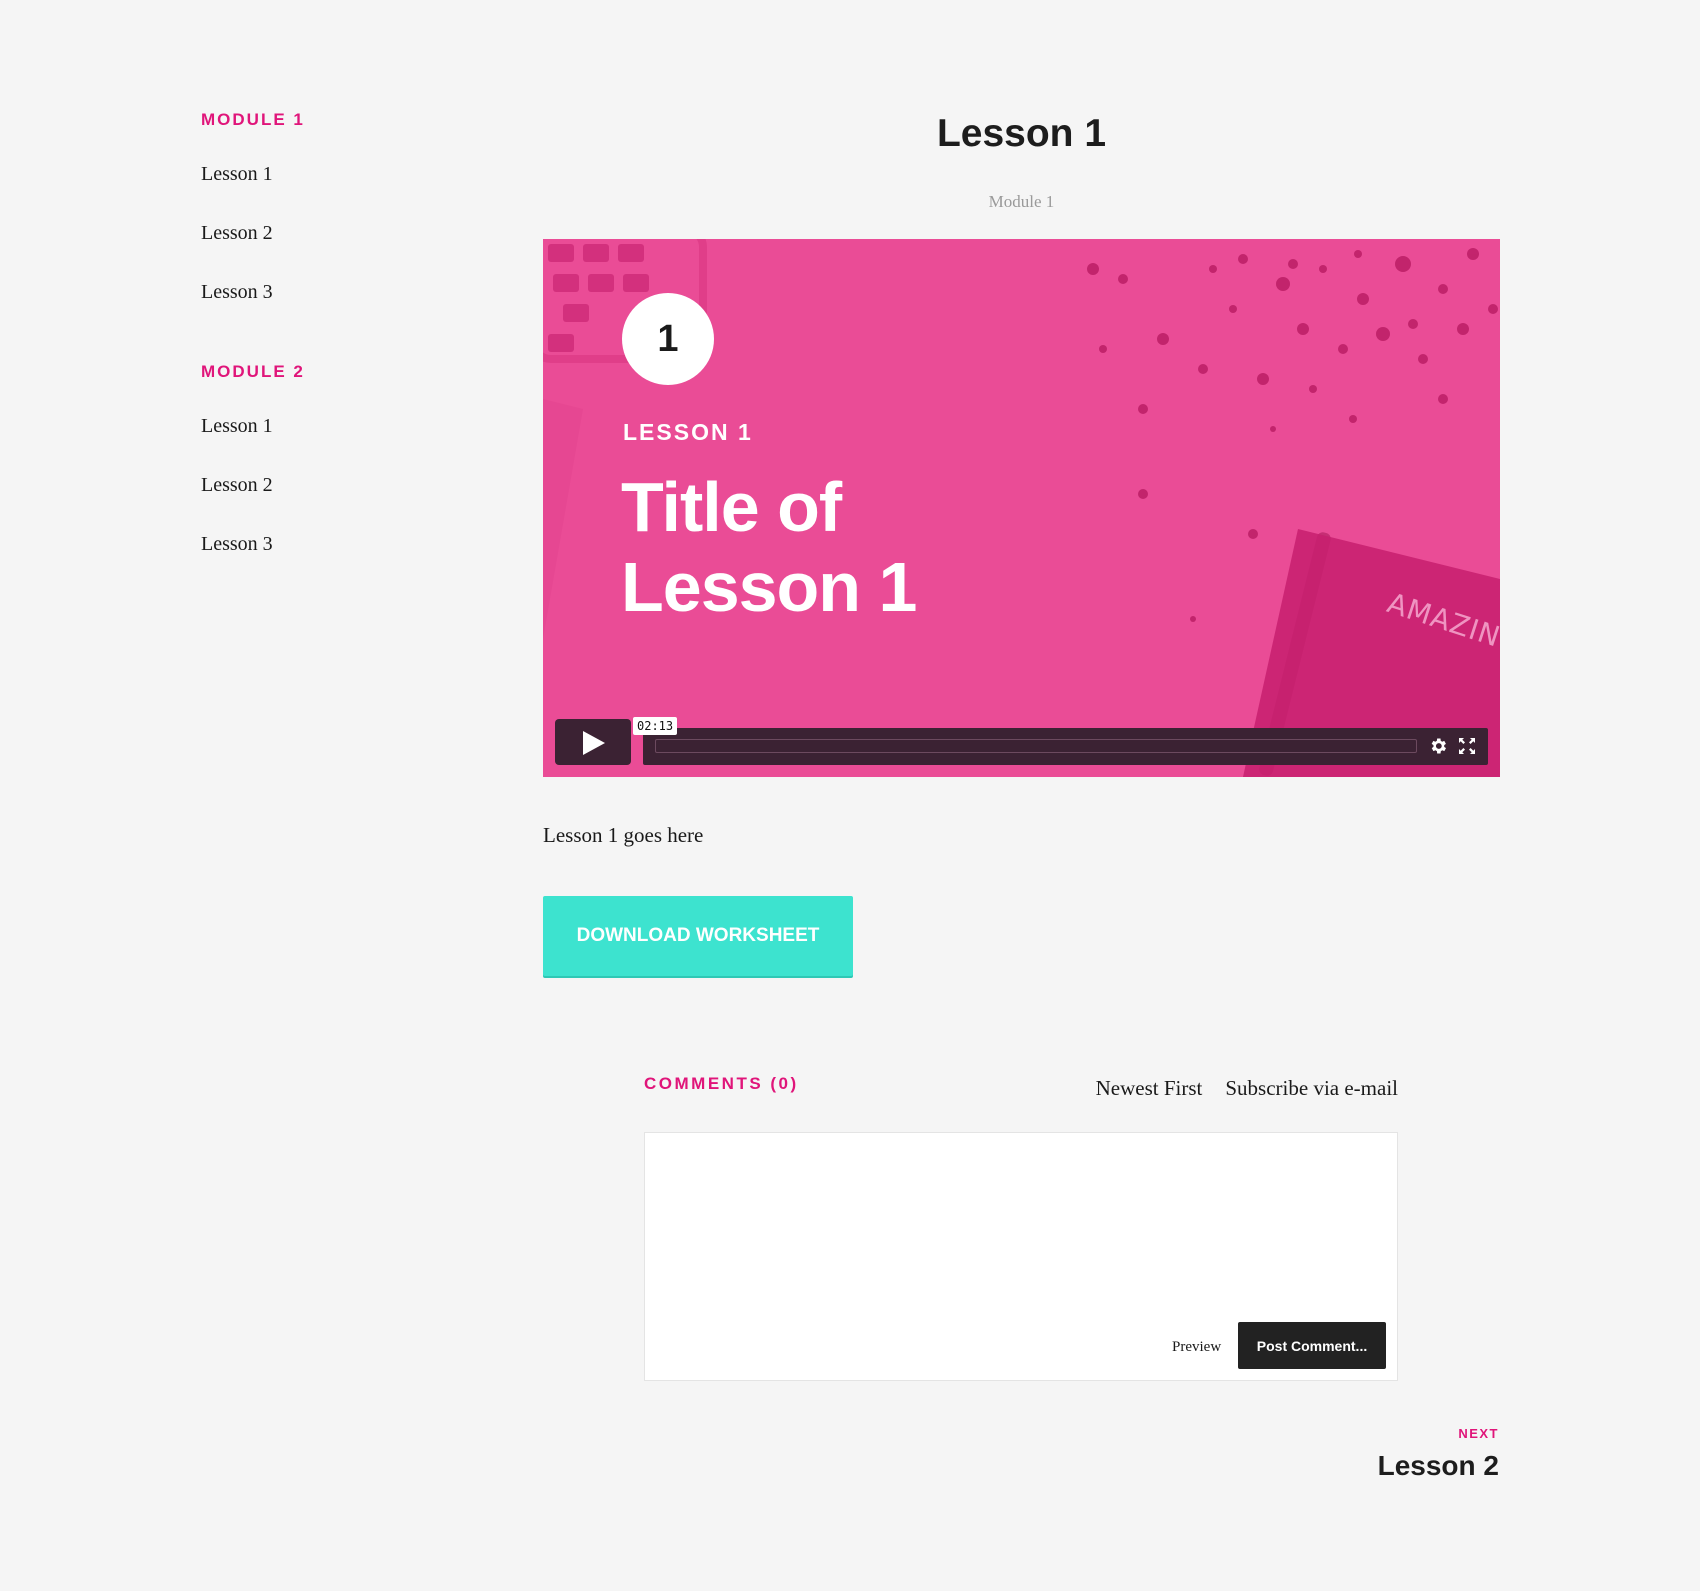 The height and width of the screenshot is (1591, 1700). What do you see at coordinates (1196, 1347) in the screenshot?
I see `preview-link: Preview` at bounding box center [1196, 1347].